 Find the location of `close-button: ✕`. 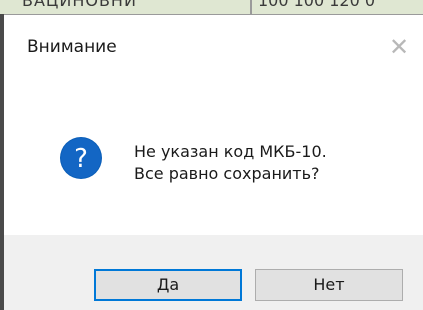

close-button: ✕ is located at coordinates (399, 47).